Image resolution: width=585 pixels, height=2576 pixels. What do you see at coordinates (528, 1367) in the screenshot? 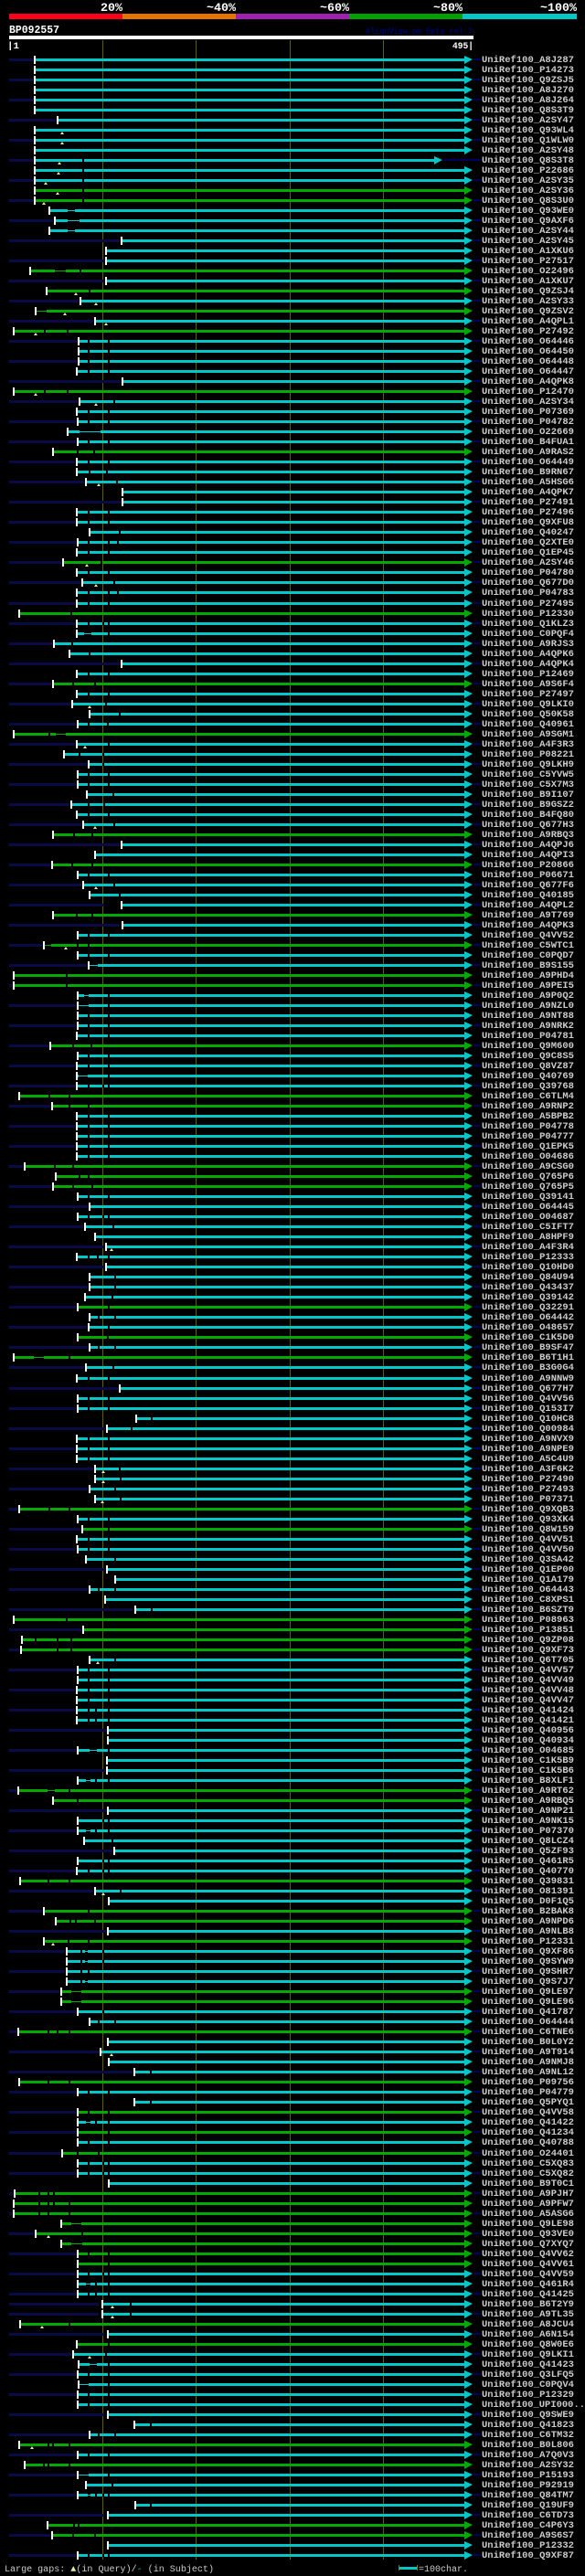
I see `svg-text: UniRef100_B3G0G4` at bounding box center [528, 1367].